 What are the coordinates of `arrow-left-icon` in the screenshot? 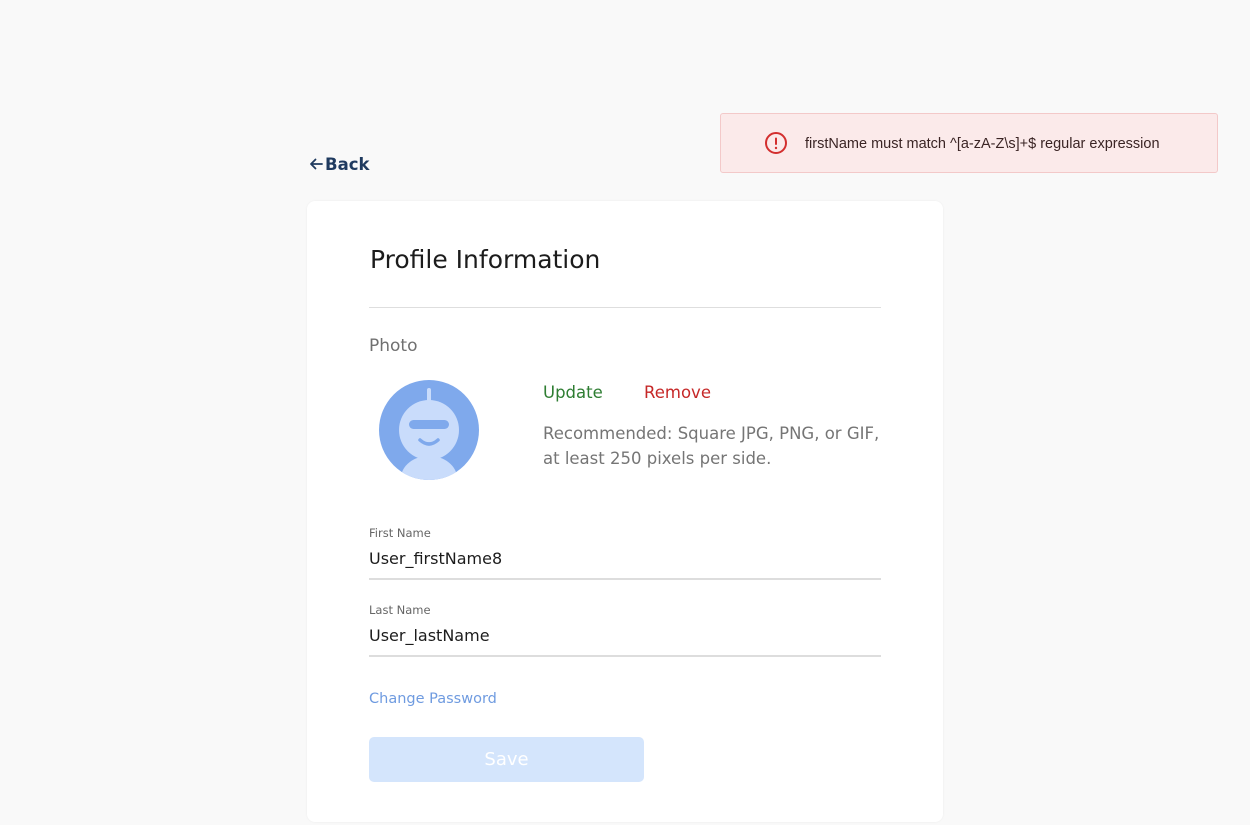 It's located at (316, 164).